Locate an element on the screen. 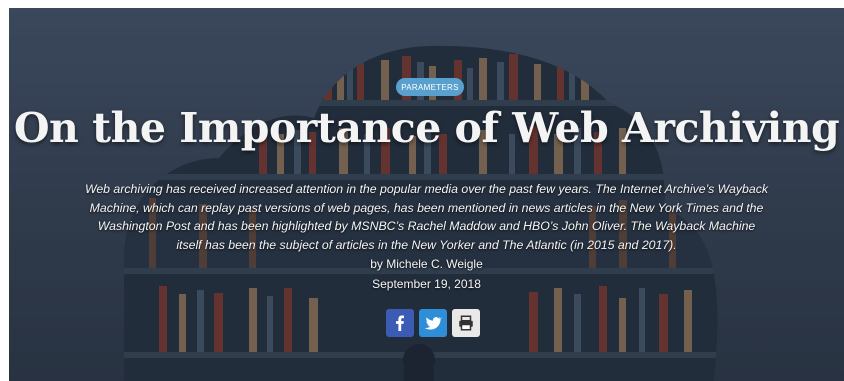  share-facebook-button is located at coordinates (400, 323).